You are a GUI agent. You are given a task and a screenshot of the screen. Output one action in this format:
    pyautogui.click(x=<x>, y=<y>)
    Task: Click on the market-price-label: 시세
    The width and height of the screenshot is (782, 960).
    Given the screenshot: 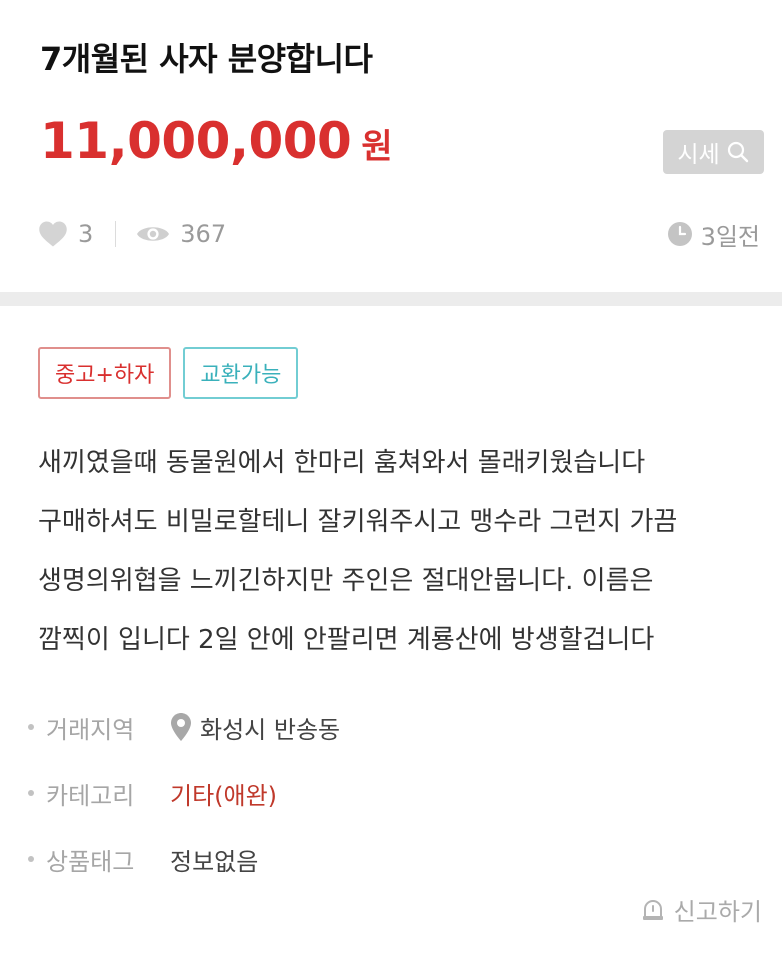 What is the action you would take?
    pyautogui.click(x=698, y=155)
    